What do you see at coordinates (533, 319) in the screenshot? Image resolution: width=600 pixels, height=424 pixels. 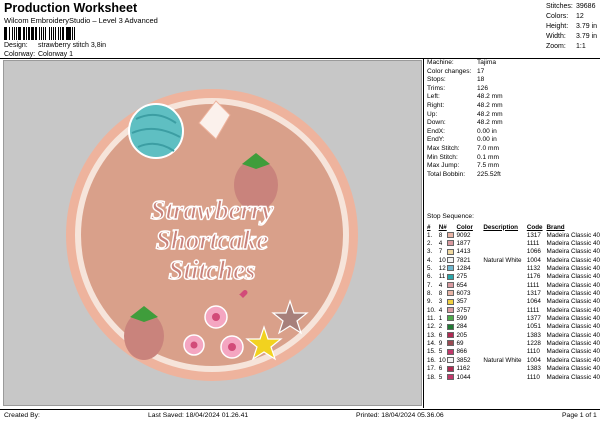 I see `thread-code: 1377` at bounding box center [533, 319].